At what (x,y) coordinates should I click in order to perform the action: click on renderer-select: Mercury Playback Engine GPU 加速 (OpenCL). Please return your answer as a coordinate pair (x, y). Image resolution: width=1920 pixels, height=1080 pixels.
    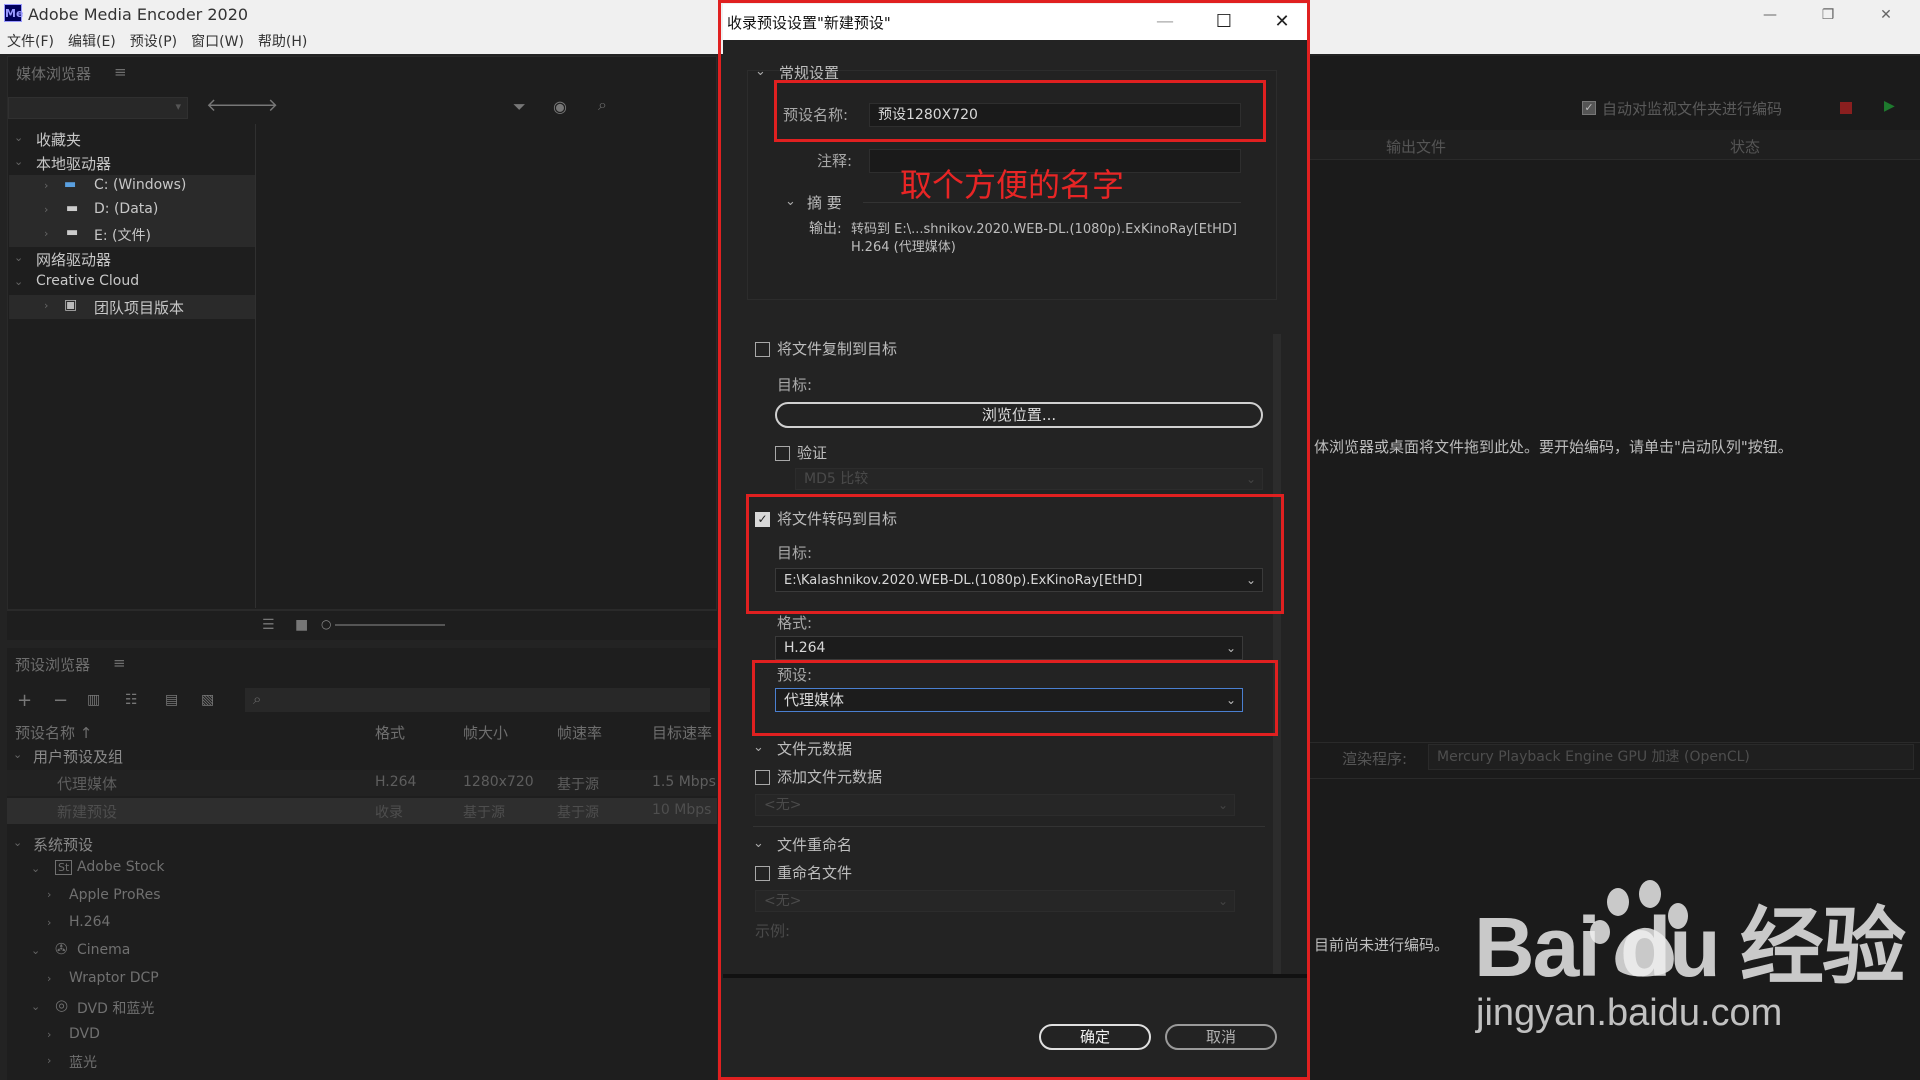
    Looking at the image, I should click on (1671, 757).